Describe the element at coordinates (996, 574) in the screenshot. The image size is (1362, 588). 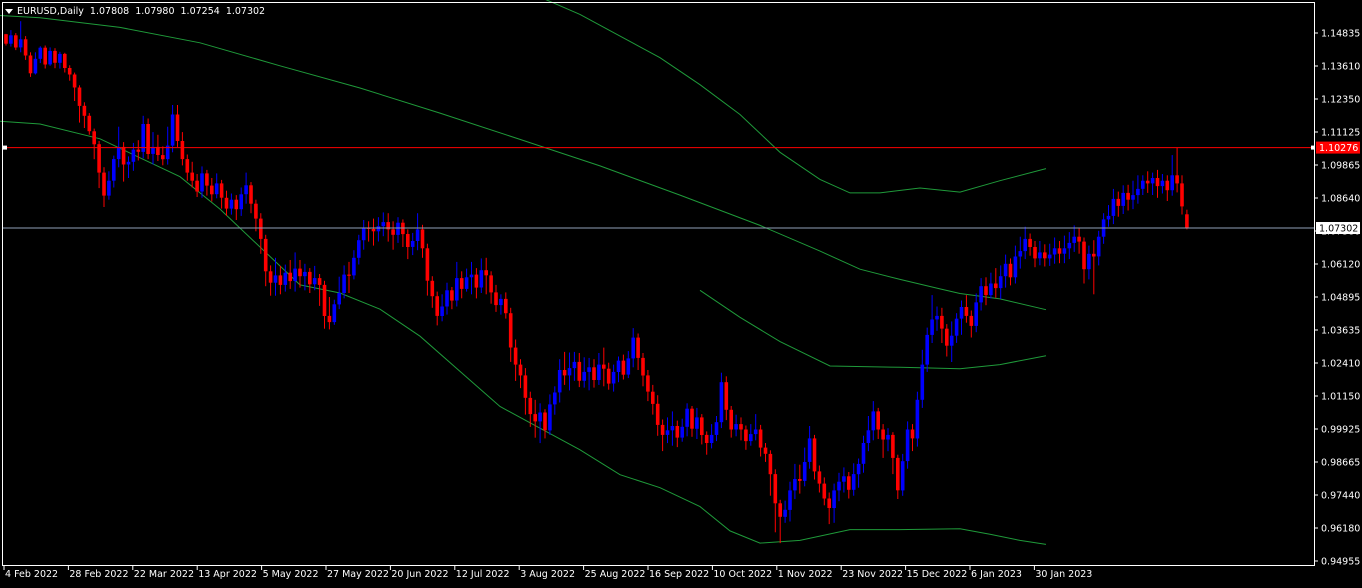
I see `x-tick-label: 6 Jan 2023` at that location.